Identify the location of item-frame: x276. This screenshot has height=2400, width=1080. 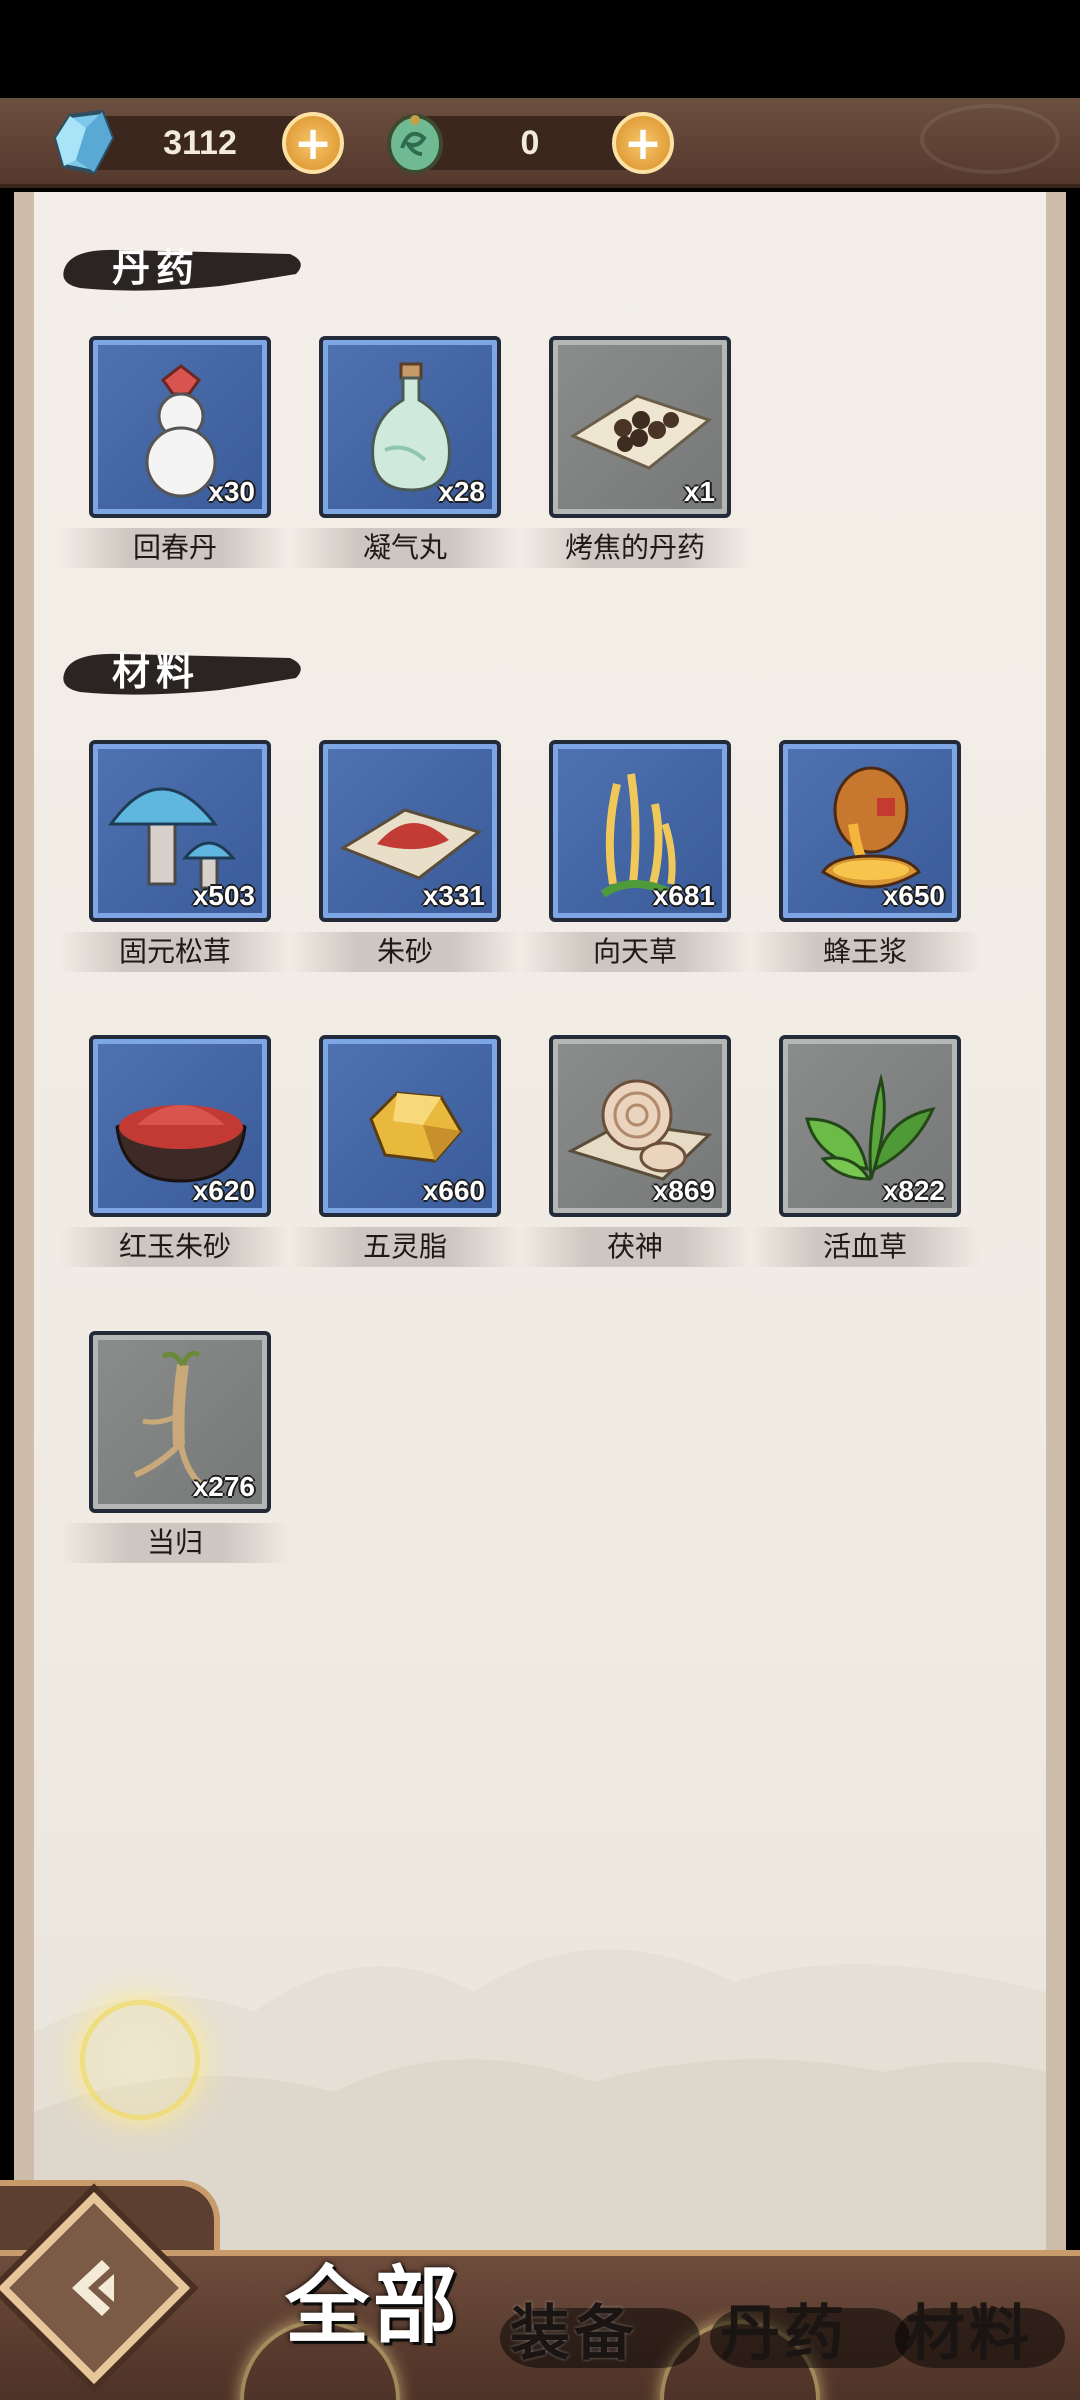
(180, 1422).